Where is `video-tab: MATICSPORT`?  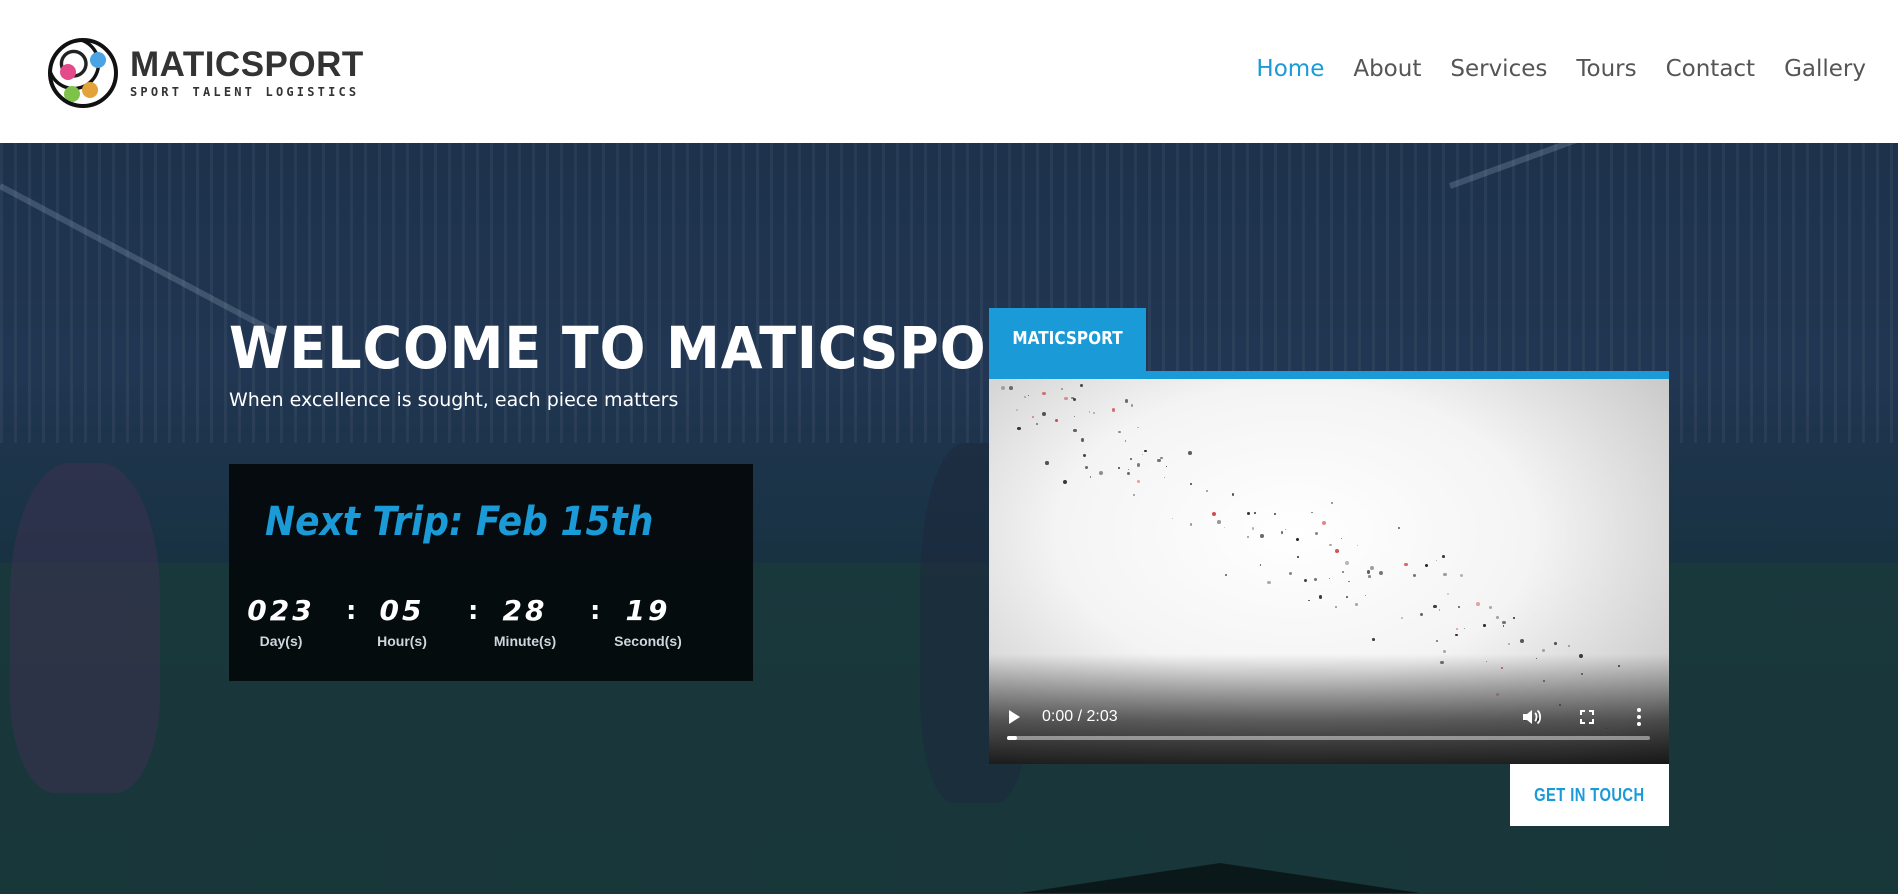 video-tab: MATICSPORT is located at coordinates (1067, 340).